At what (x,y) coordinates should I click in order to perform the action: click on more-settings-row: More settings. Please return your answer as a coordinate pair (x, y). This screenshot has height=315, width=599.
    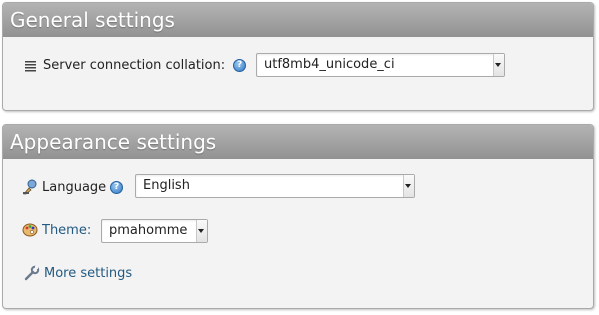
    Looking at the image, I should click on (78, 273).